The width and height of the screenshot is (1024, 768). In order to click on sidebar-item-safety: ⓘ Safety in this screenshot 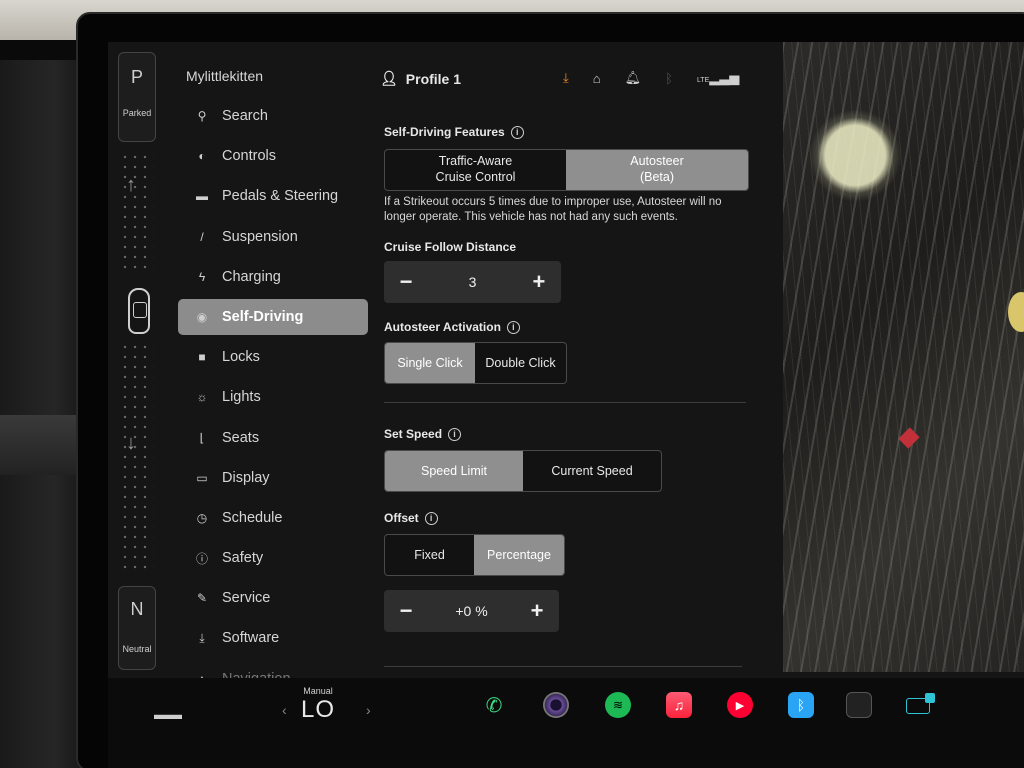, I will do `click(273, 558)`.